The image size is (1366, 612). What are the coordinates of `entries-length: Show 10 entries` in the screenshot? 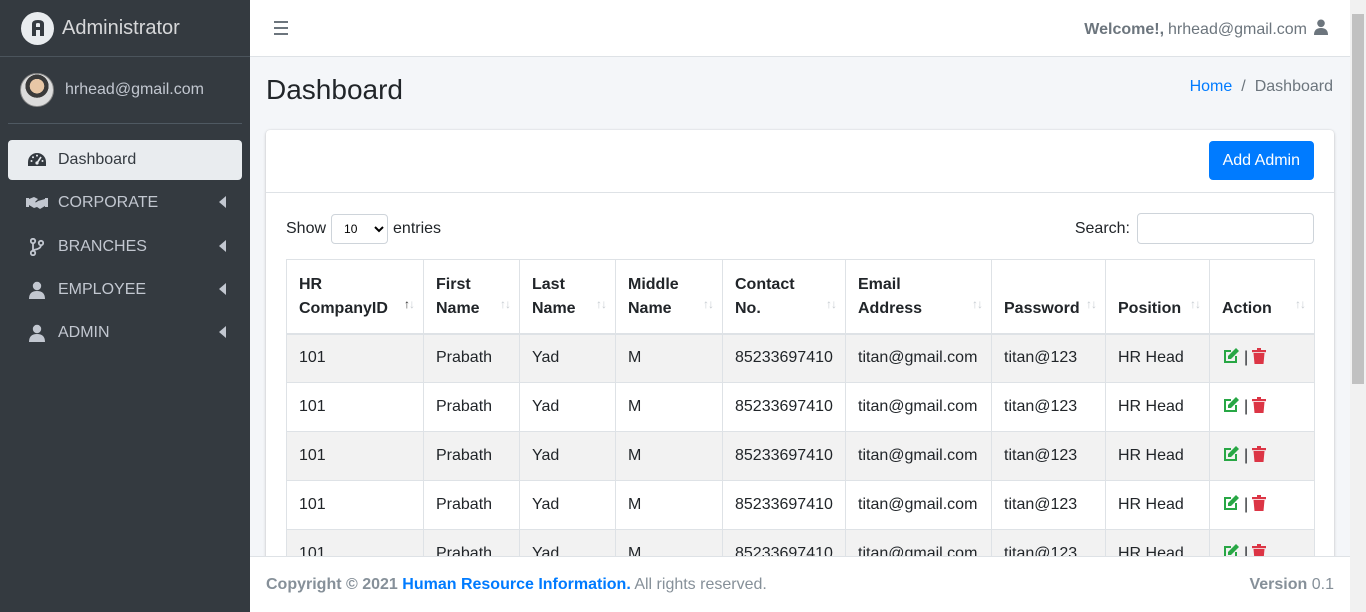 It's located at (363, 228).